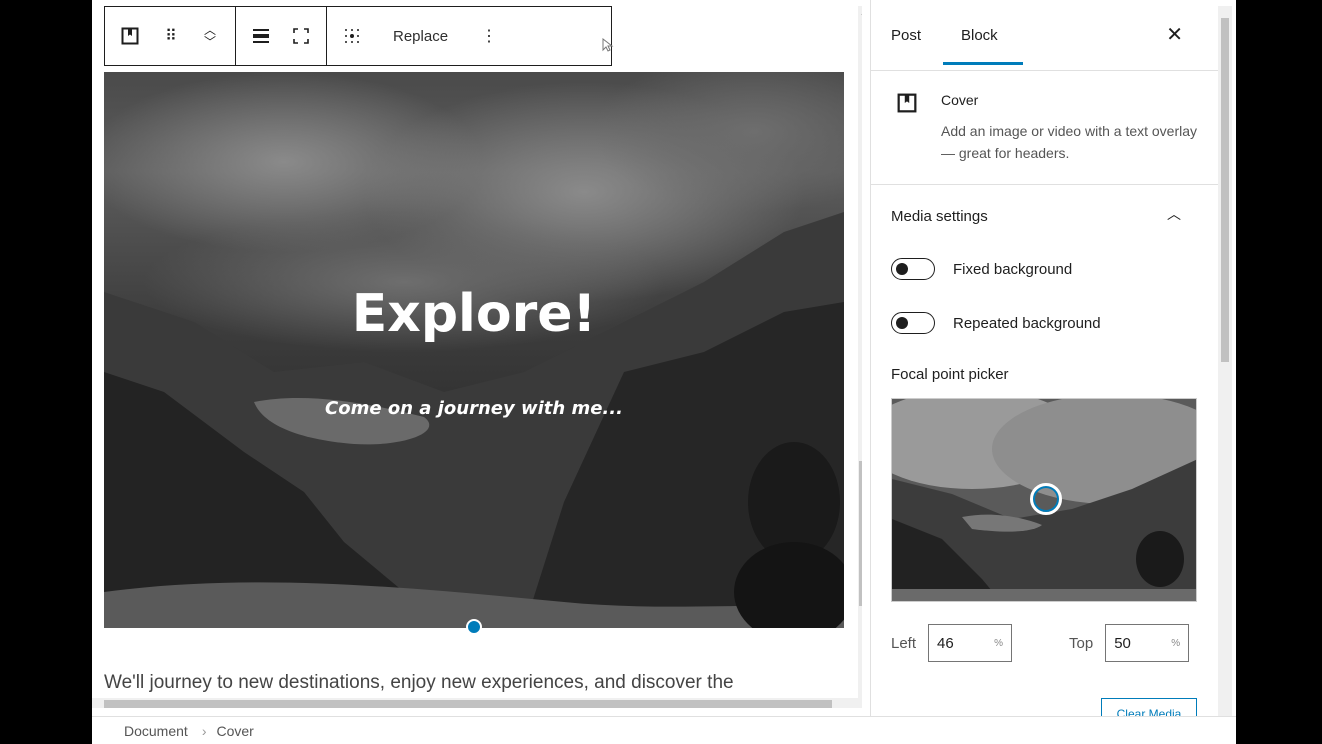  Describe the element at coordinates (939, 216) in the screenshot. I see `media-settings-heading: Media settings` at that location.